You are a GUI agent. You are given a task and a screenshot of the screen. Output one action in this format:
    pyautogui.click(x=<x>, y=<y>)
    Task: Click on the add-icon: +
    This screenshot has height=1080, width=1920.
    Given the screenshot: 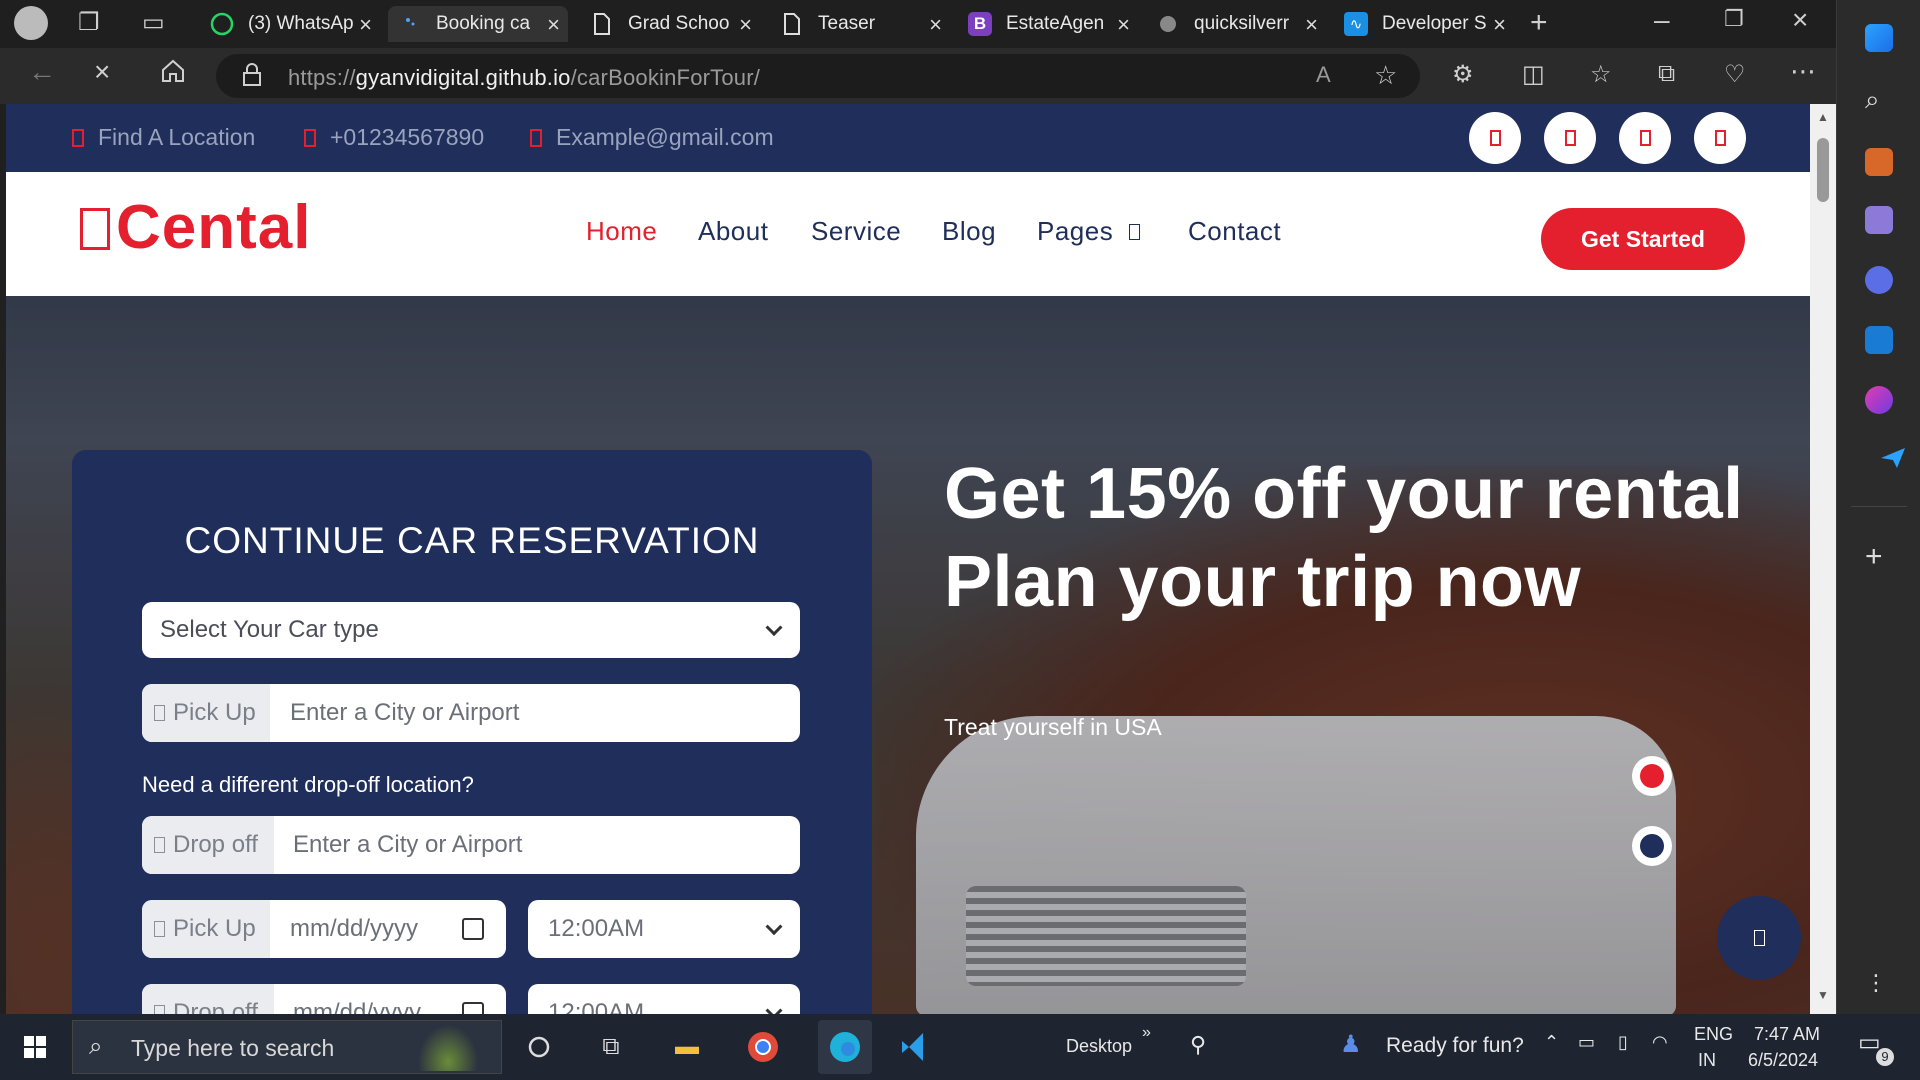 What is the action you would take?
    pyautogui.click(x=1879, y=556)
    